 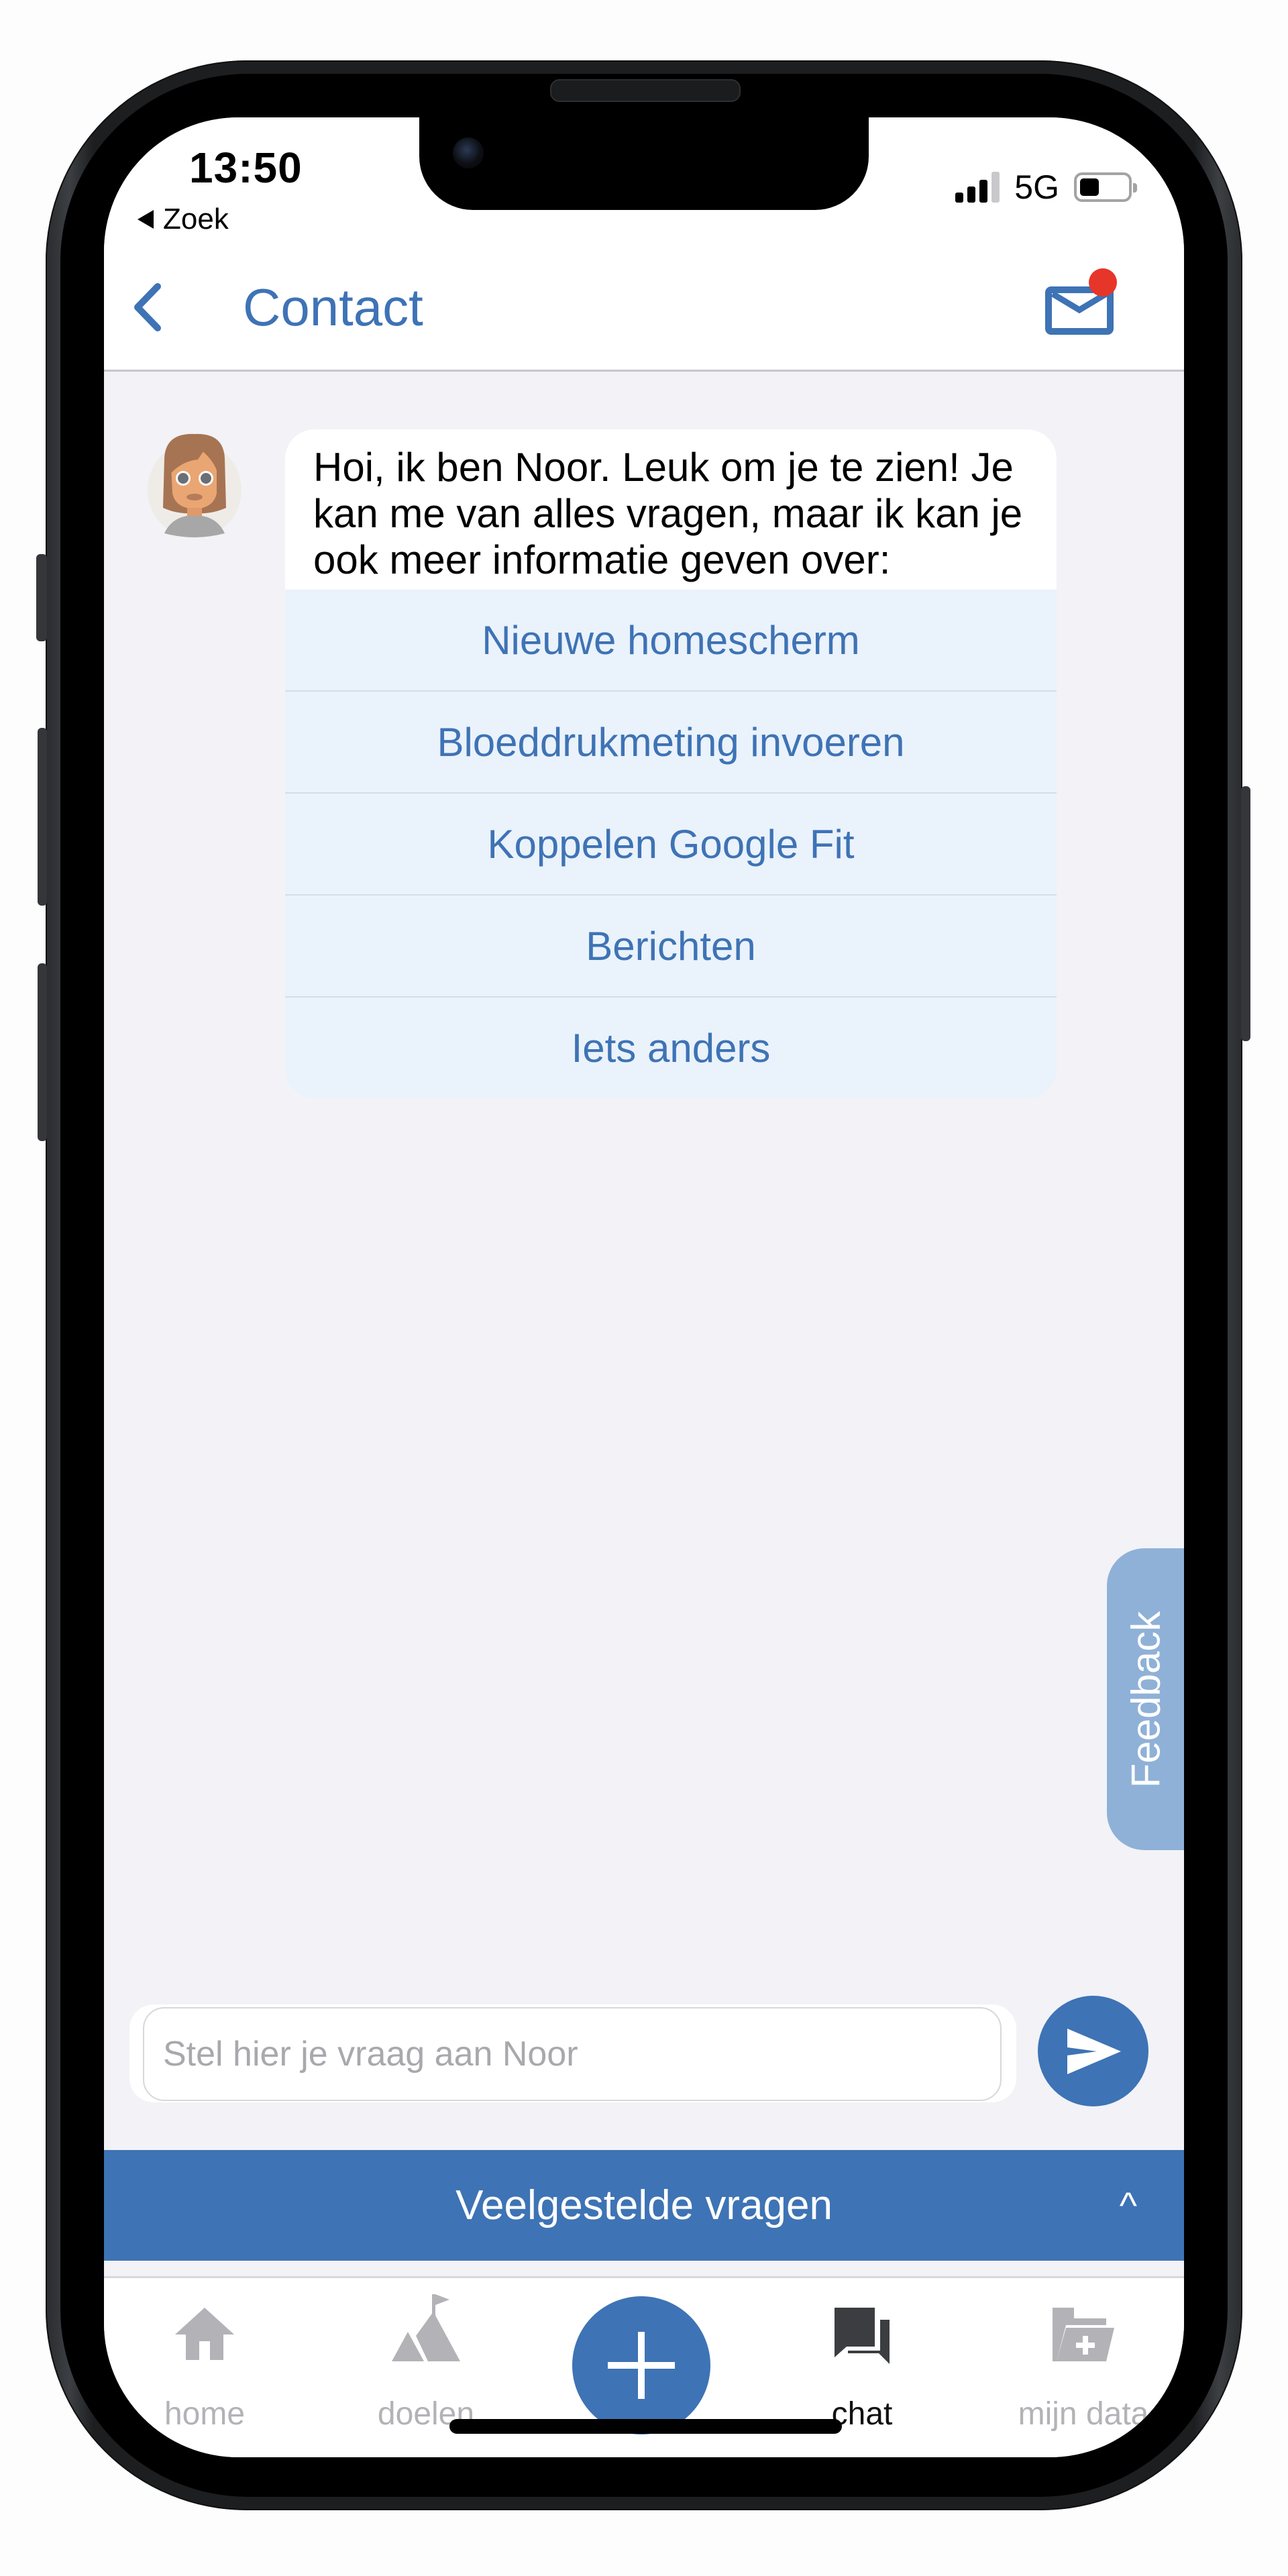 I want to click on battery-level, so click(x=1089, y=187).